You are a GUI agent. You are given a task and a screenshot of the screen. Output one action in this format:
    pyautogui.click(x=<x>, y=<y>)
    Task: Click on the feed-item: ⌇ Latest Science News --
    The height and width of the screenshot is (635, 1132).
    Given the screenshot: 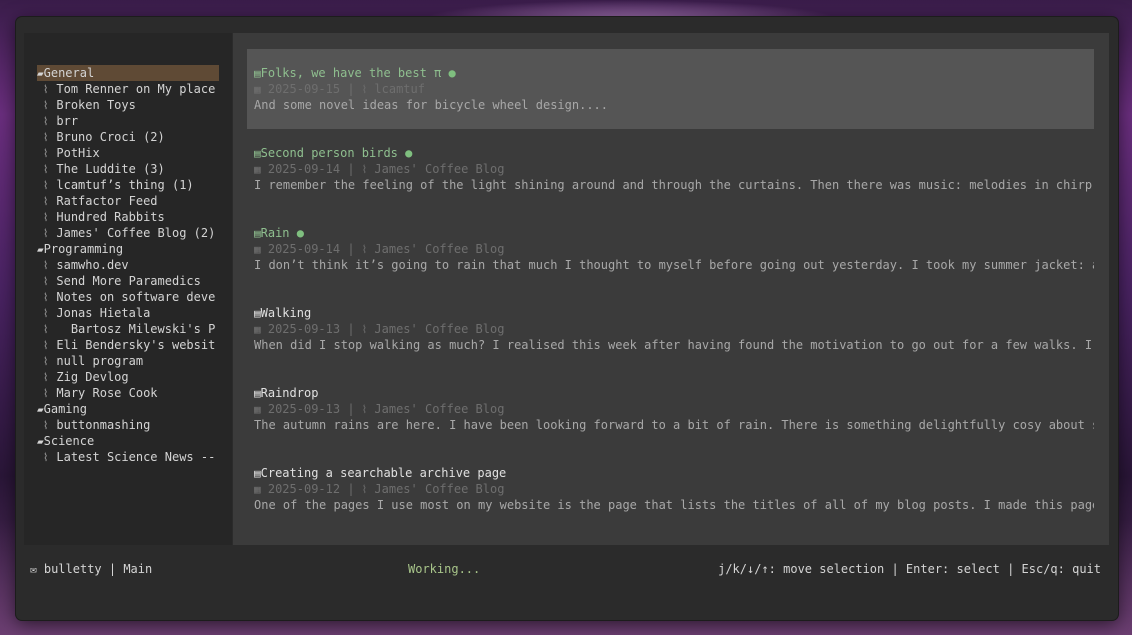 What is the action you would take?
    pyautogui.click(x=128, y=457)
    